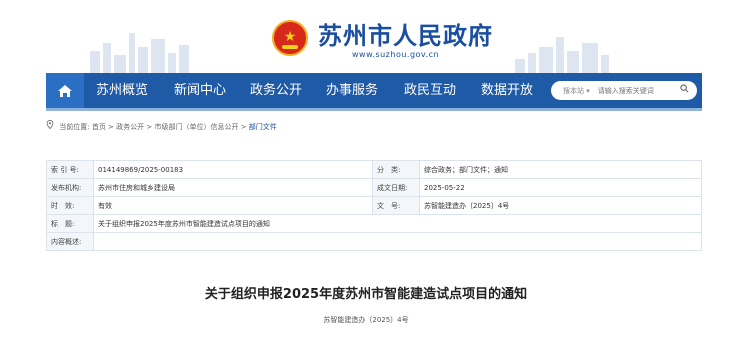 This screenshot has width=732, height=347. I want to click on summary-value, so click(397, 241).